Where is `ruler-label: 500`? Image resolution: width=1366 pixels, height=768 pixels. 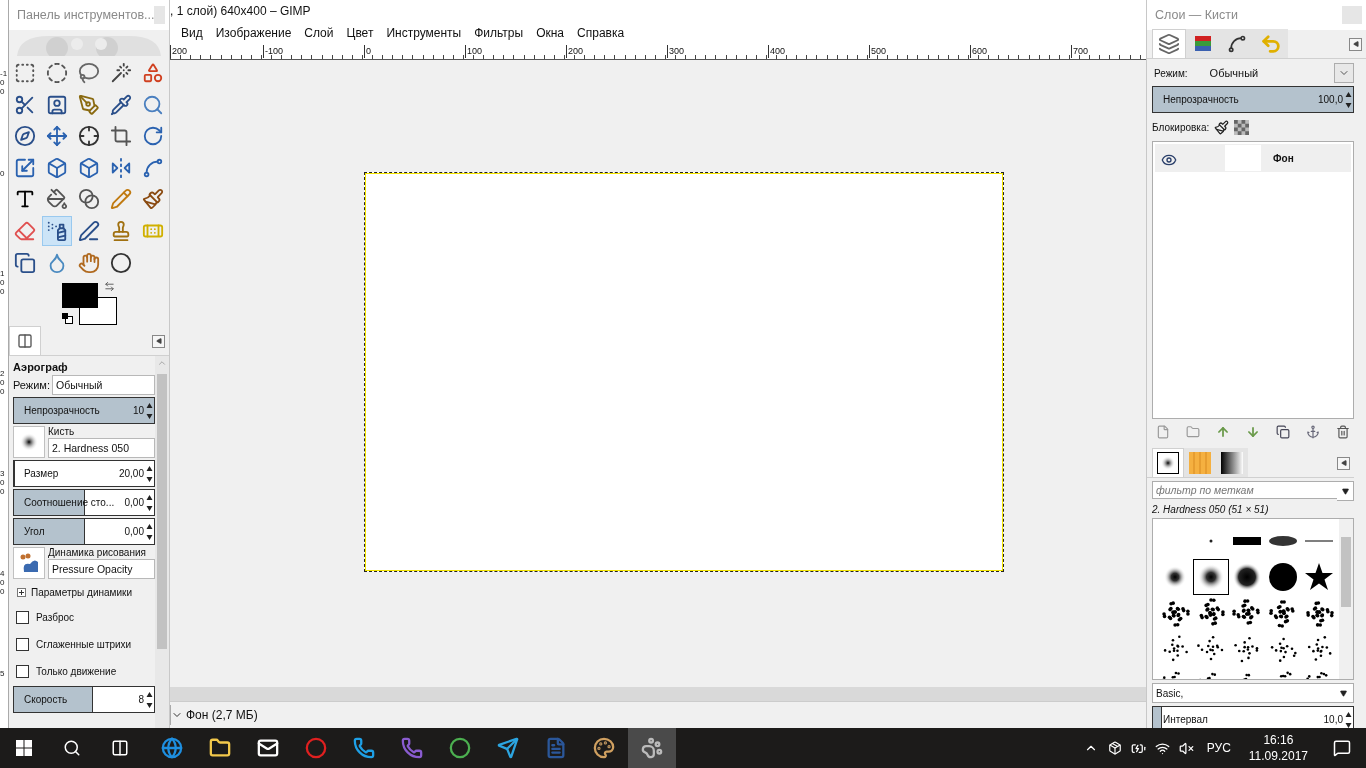 ruler-label: 500 is located at coordinates (878, 51).